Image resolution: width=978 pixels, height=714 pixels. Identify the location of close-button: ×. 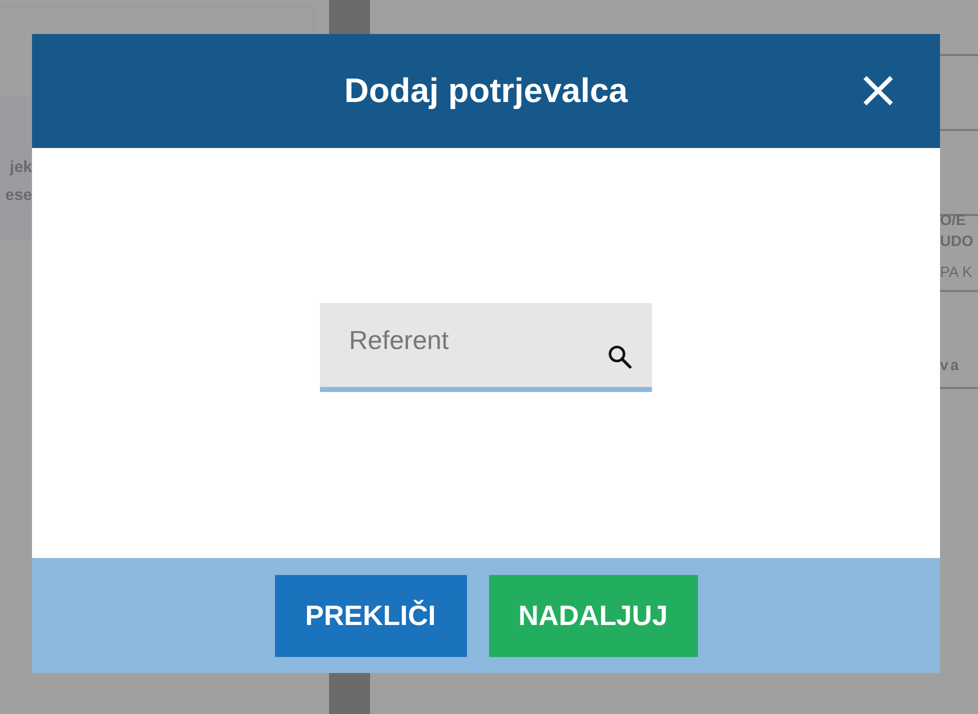
(878, 90).